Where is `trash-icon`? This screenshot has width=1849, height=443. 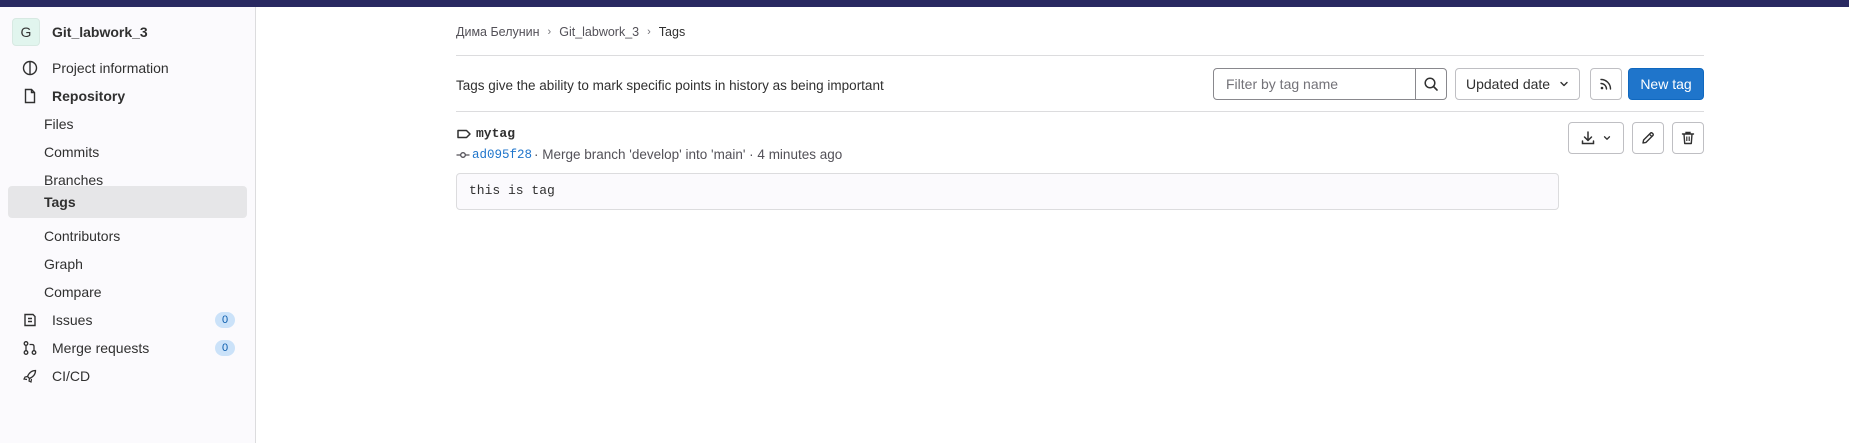
trash-icon is located at coordinates (1688, 138).